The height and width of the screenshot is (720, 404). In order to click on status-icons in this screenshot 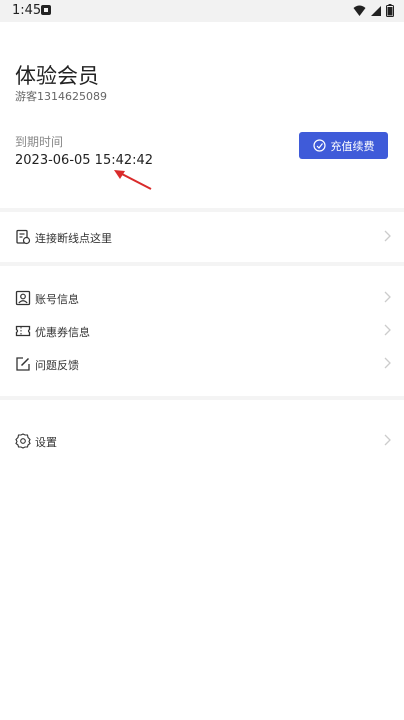, I will do `click(373, 10)`.